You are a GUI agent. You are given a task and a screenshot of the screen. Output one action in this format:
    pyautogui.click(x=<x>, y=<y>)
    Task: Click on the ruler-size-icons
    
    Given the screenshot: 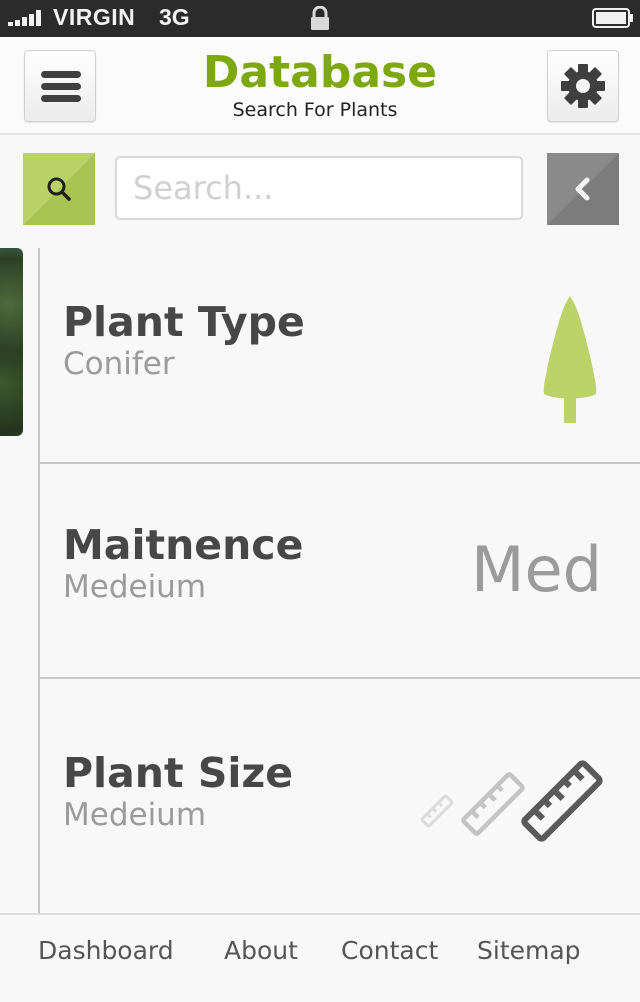 What is the action you would take?
    pyautogui.click(x=511, y=801)
    